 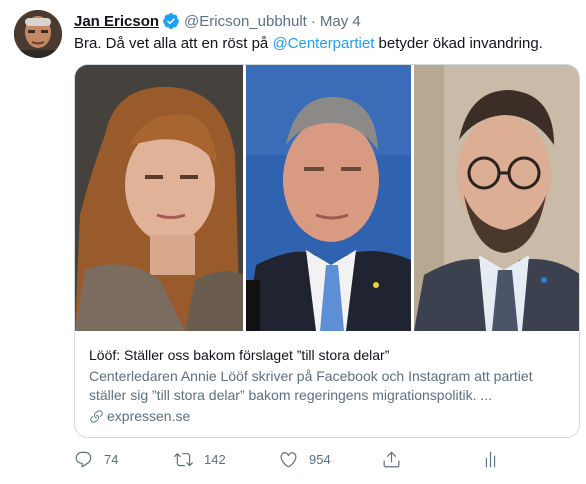 I want to click on retweet-button: 142, so click(x=200, y=459).